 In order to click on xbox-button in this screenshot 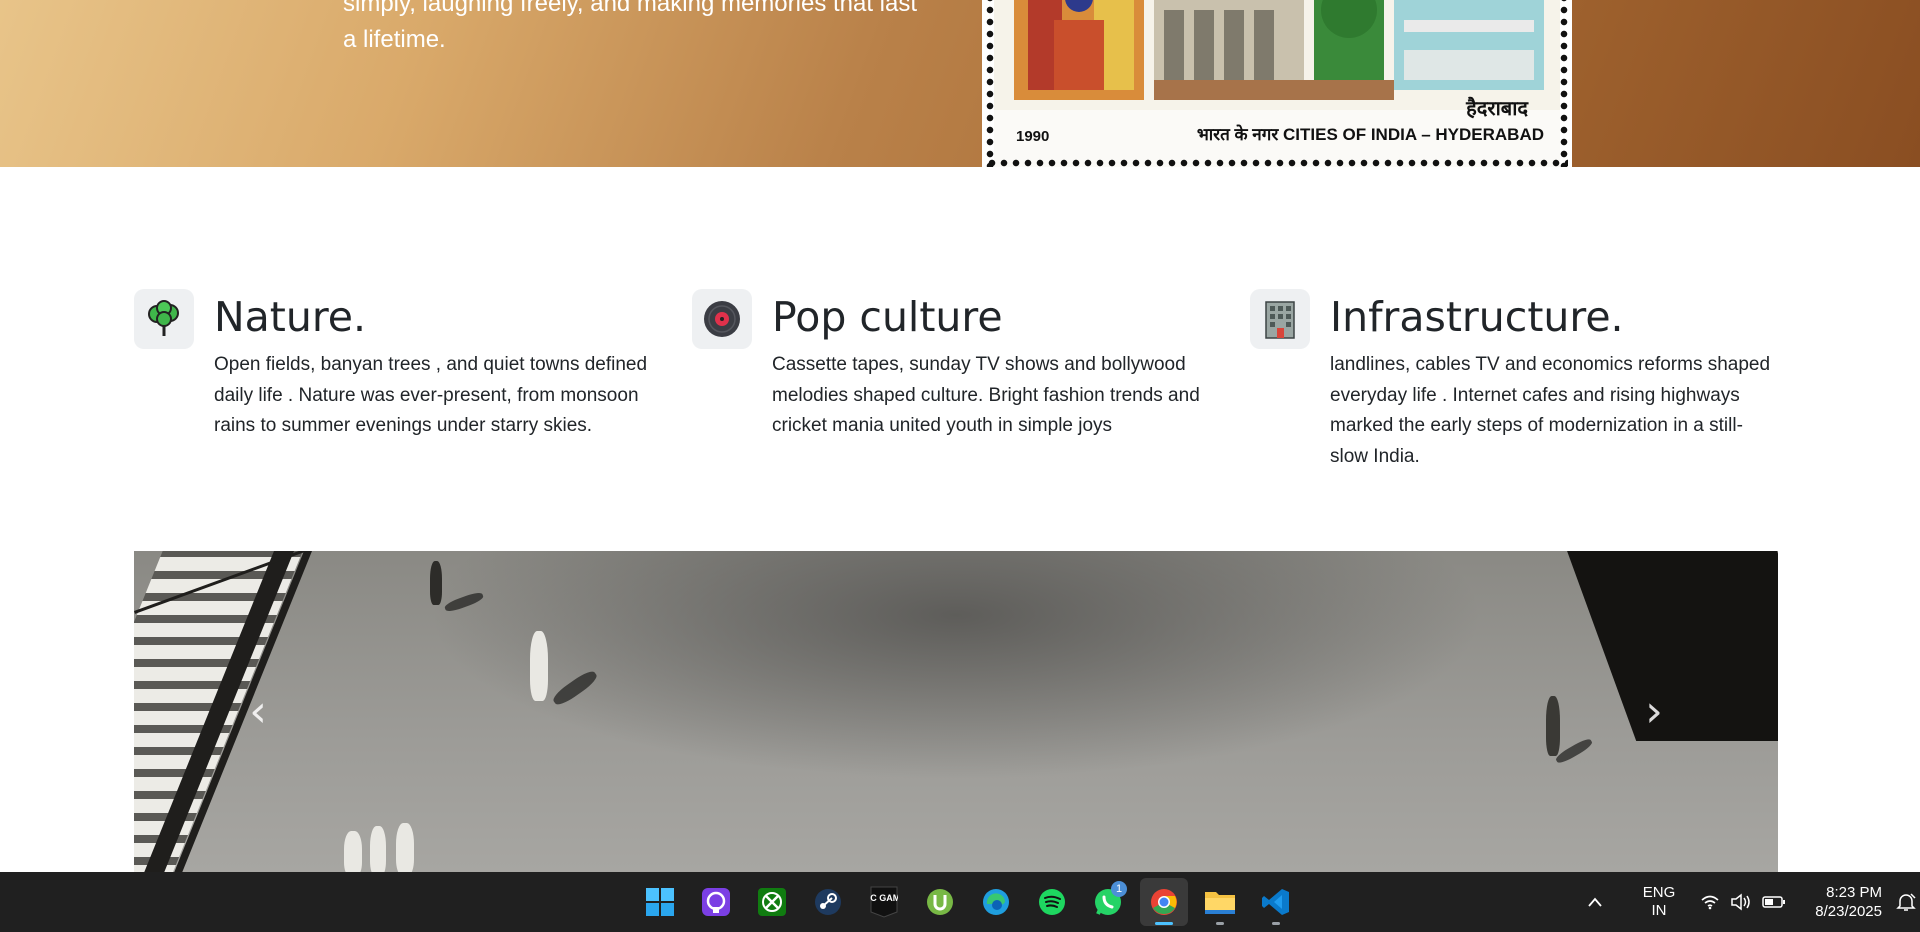, I will do `click(772, 902)`.